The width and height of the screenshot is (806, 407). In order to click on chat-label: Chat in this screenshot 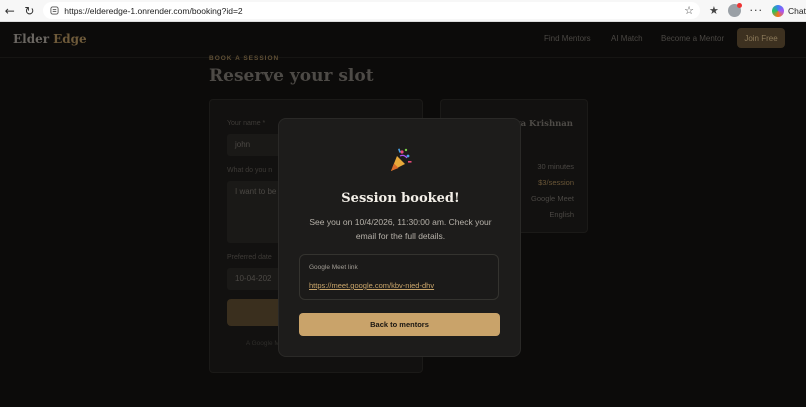, I will do `click(797, 10)`.